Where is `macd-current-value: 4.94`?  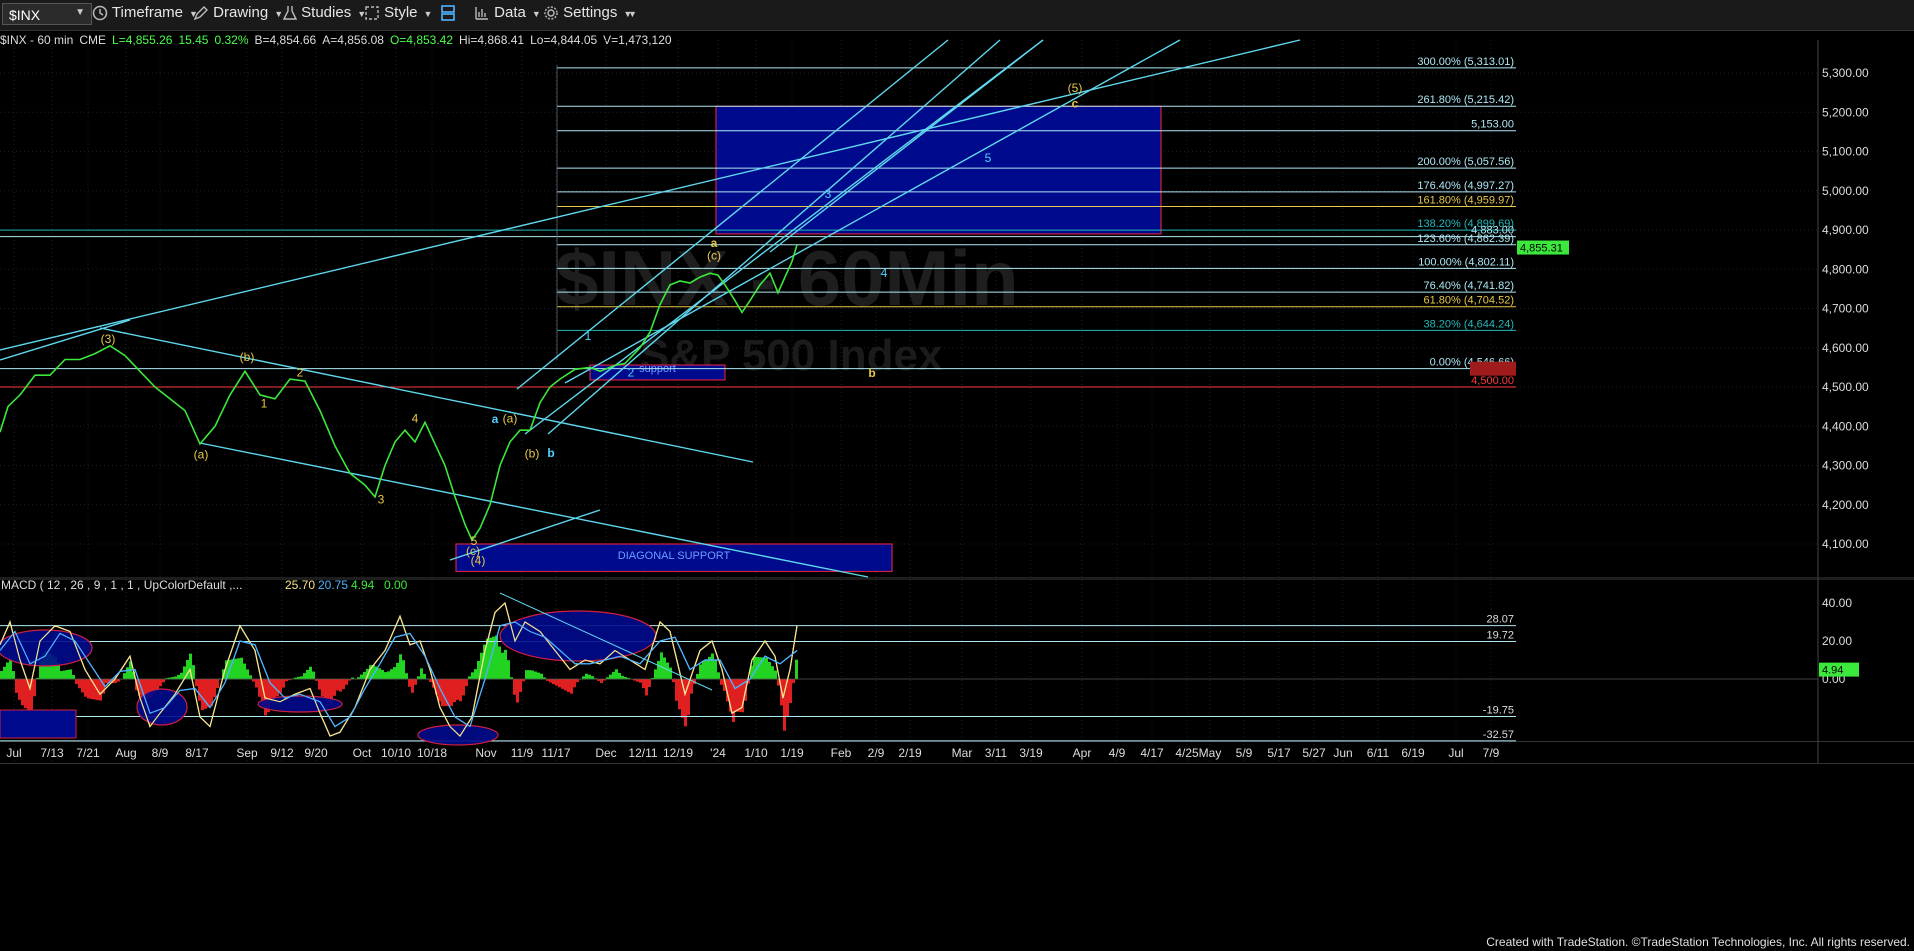 macd-current-value: 4.94 is located at coordinates (1832, 671).